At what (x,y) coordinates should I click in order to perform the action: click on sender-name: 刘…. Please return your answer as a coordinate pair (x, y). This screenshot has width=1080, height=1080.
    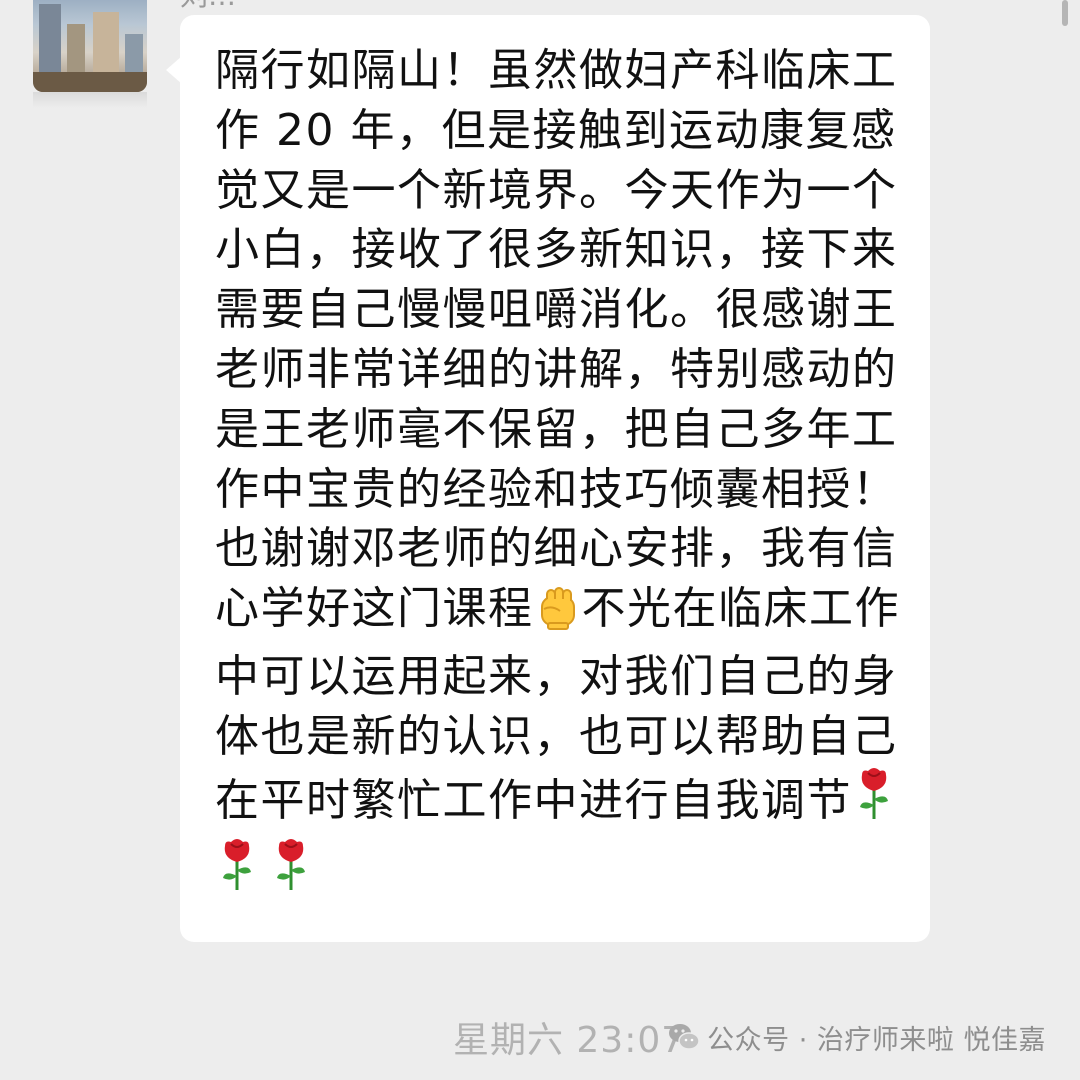
    Looking at the image, I should click on (208, 7).